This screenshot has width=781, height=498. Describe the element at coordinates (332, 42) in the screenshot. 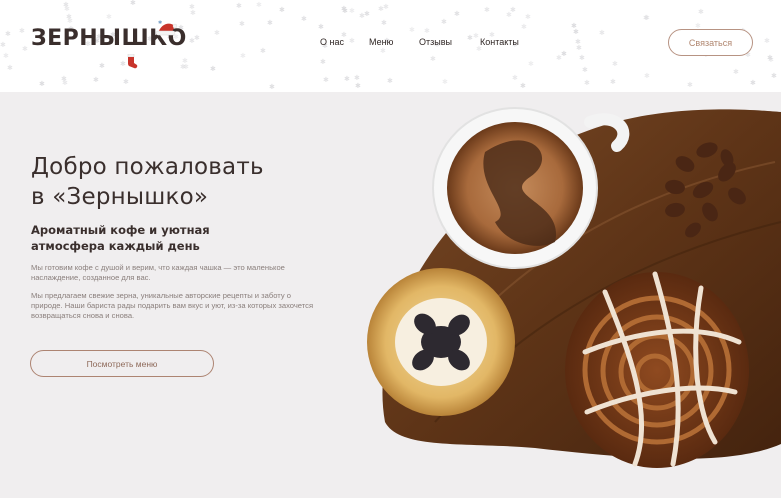

I see `nav-item-about: О нас` at that location.